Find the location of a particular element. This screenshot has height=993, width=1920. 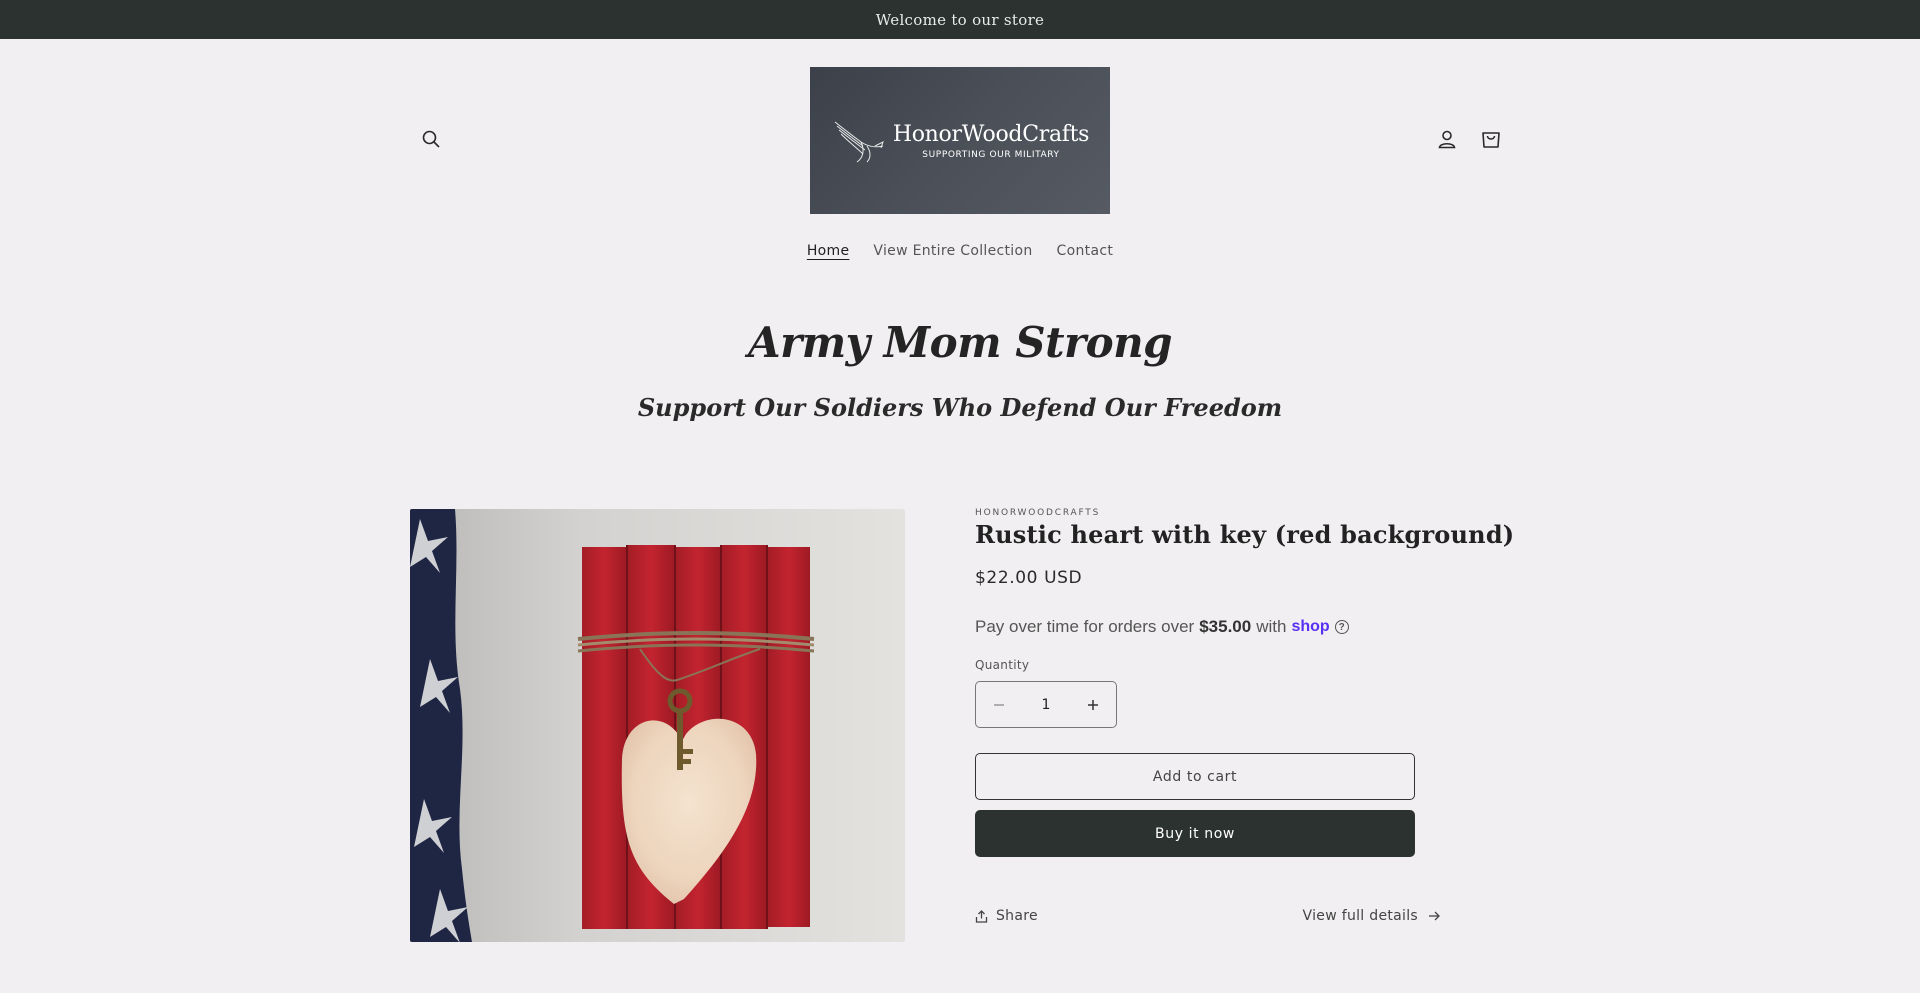

cart-icon is located at coordinates (1491, 140).